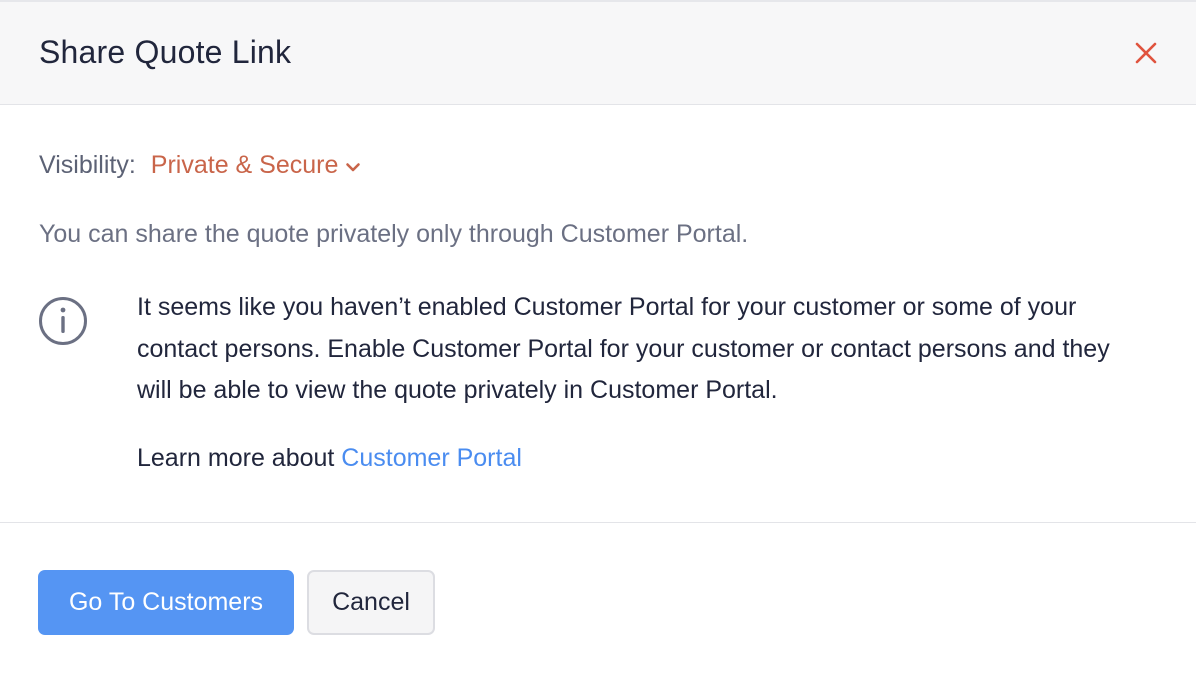 The image size is (1196, 674). Describe the element at coordinates (371, 602) in the screenshot. I see `cancel-button: Cancel` at that location.